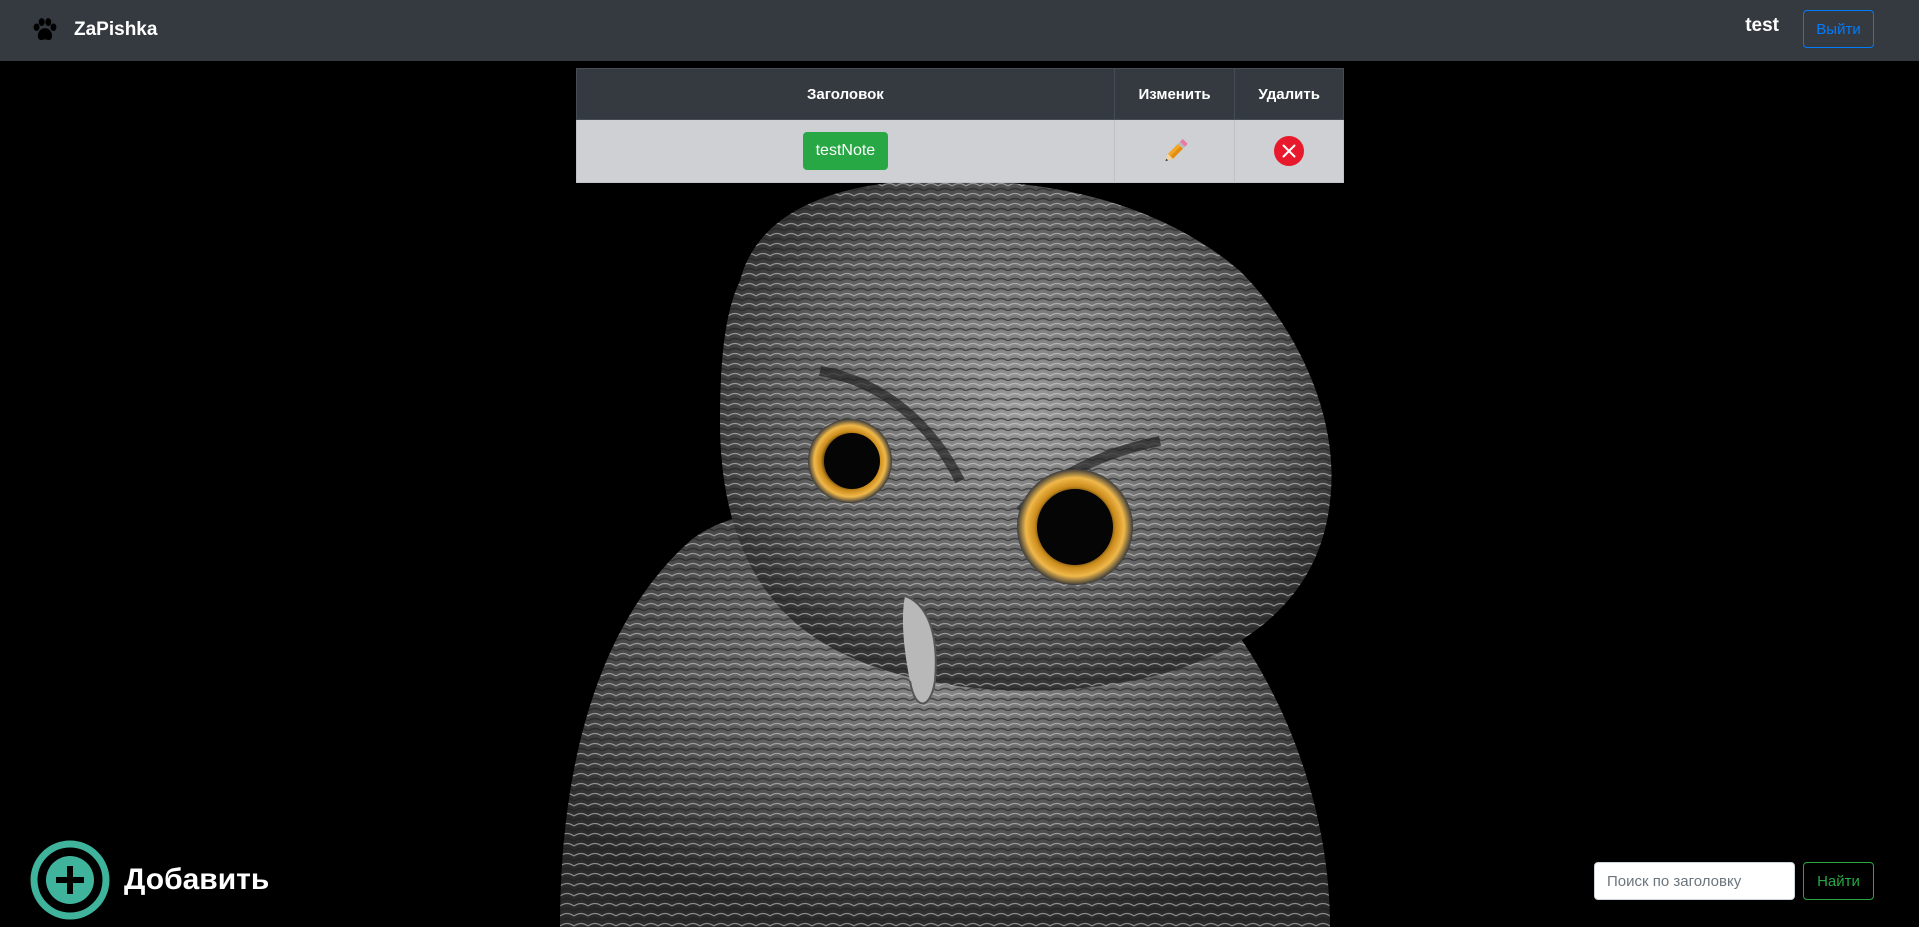  I want to click on brand-link: ZaPishka, so click(93, 30).